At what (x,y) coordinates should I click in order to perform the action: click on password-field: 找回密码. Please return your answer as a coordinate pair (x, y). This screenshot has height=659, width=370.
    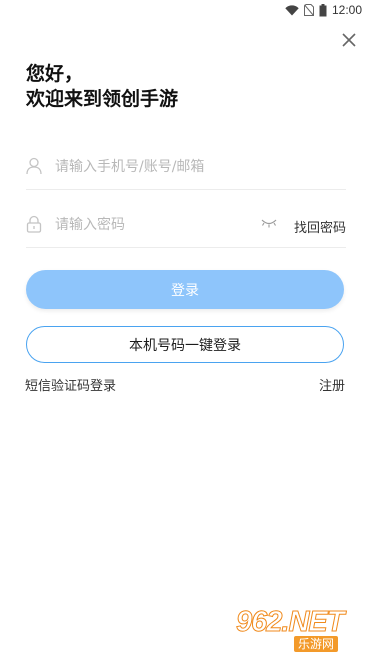
    Looking at the image, I should click on (186, 225).